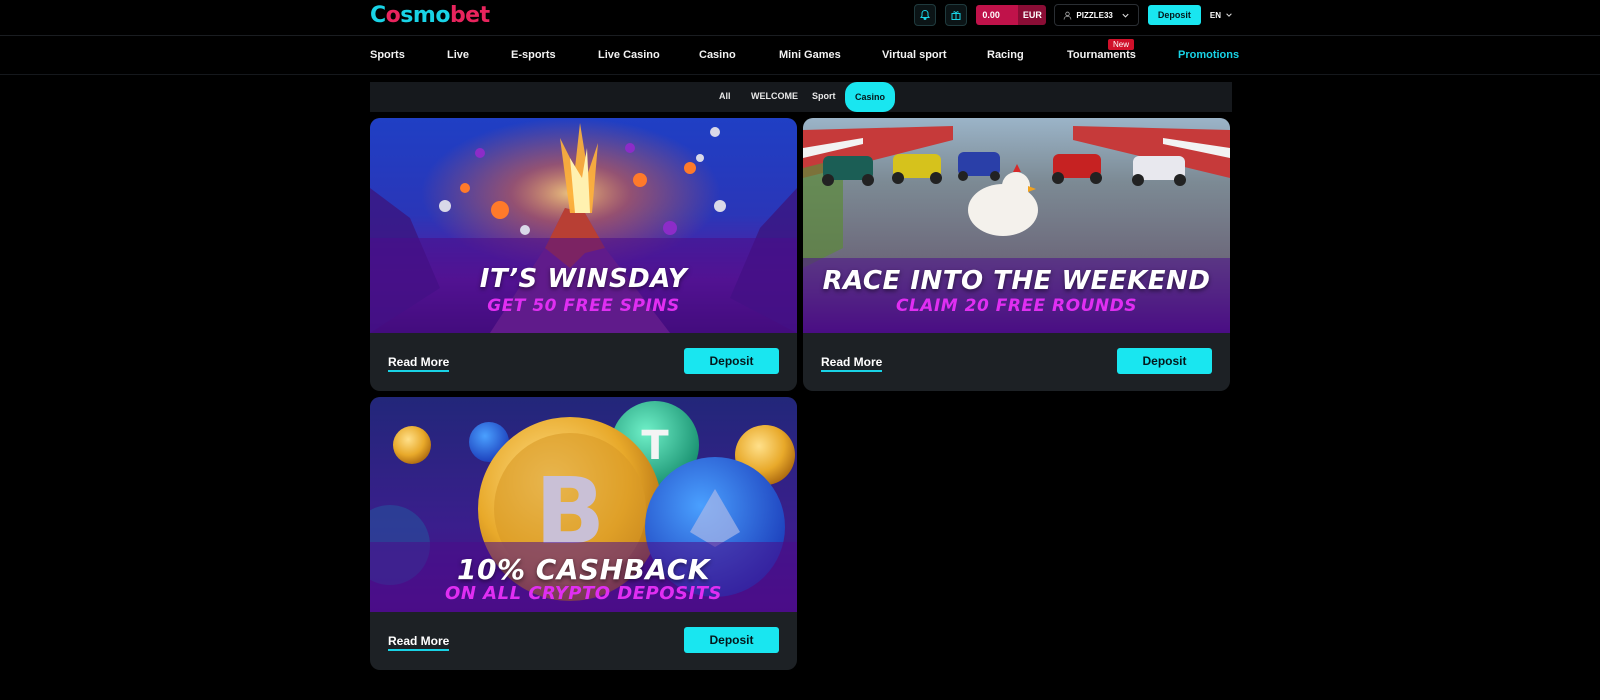 The image size is (1600, 700). What do you see at coordinates (583, 593) in the screenshot?
I see `promo-subtitle: ON ALL CRYPTO DEPOSITS` at bounding box center [583, 593].